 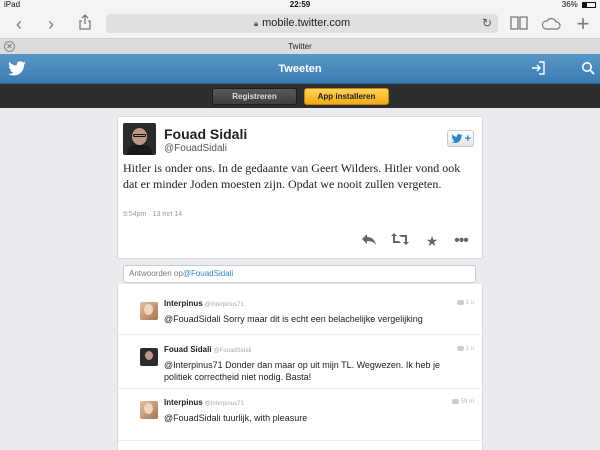 What do you see at coordinates (51, 24) in the screenshot?
I see `forward-icon: ›` at bounding box center [51, 24].